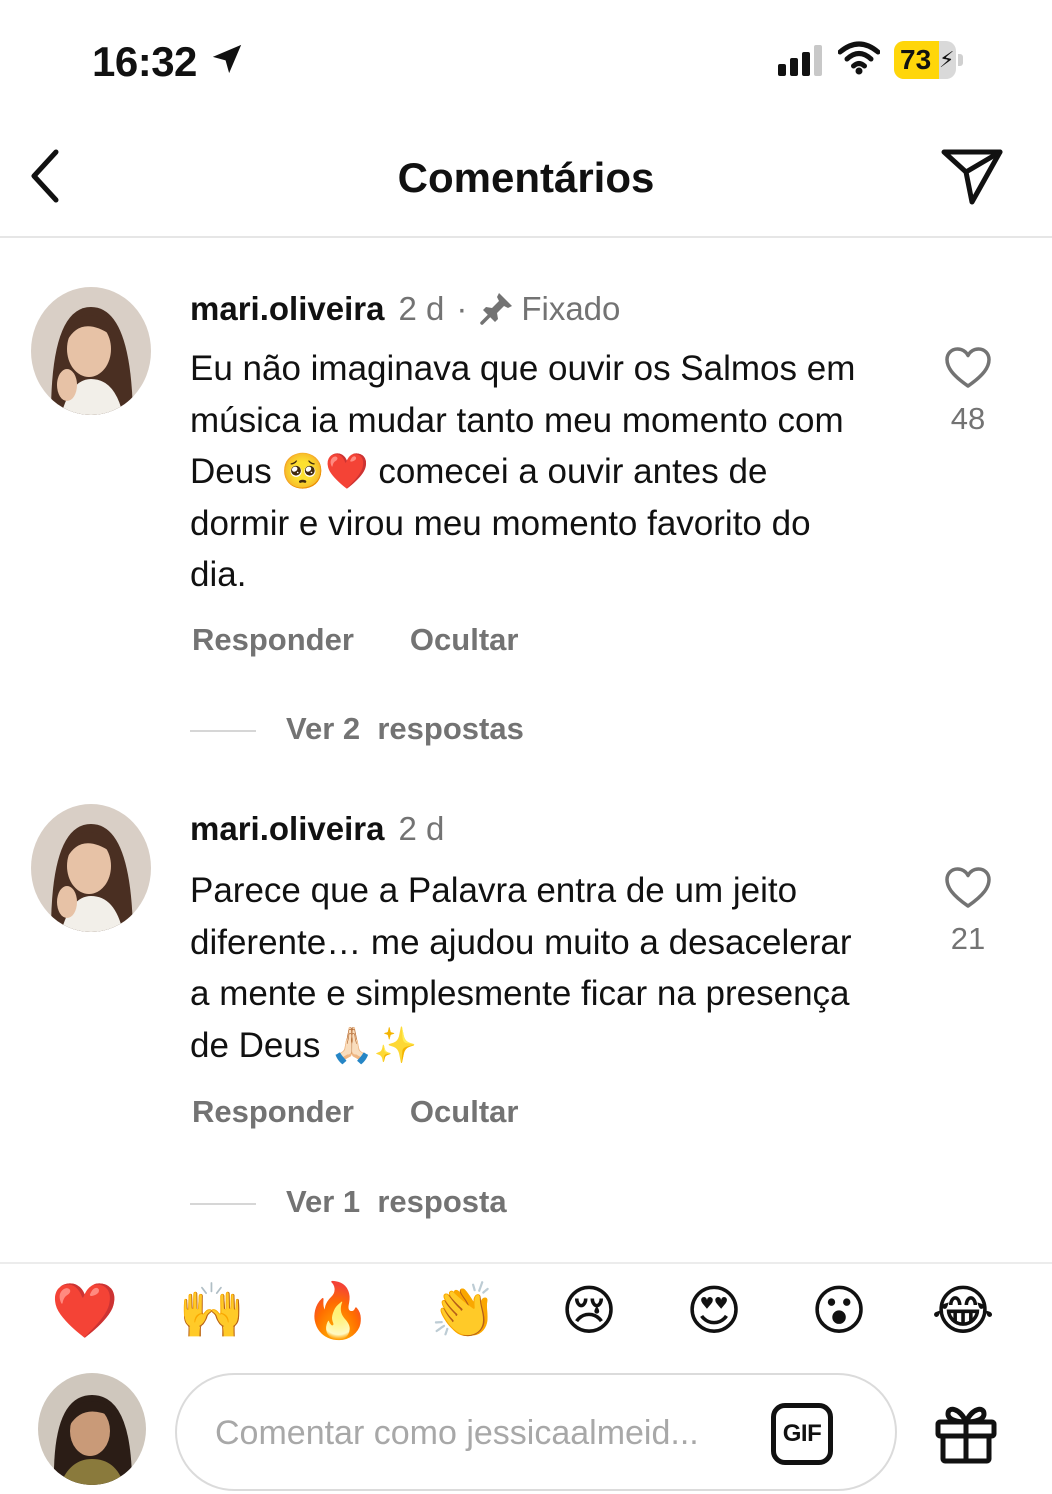 This screenshot has height=1494, width=1052. Describe the element at coordinates (968, 391) in the screenshot. I see `like-button: 48` at that location.